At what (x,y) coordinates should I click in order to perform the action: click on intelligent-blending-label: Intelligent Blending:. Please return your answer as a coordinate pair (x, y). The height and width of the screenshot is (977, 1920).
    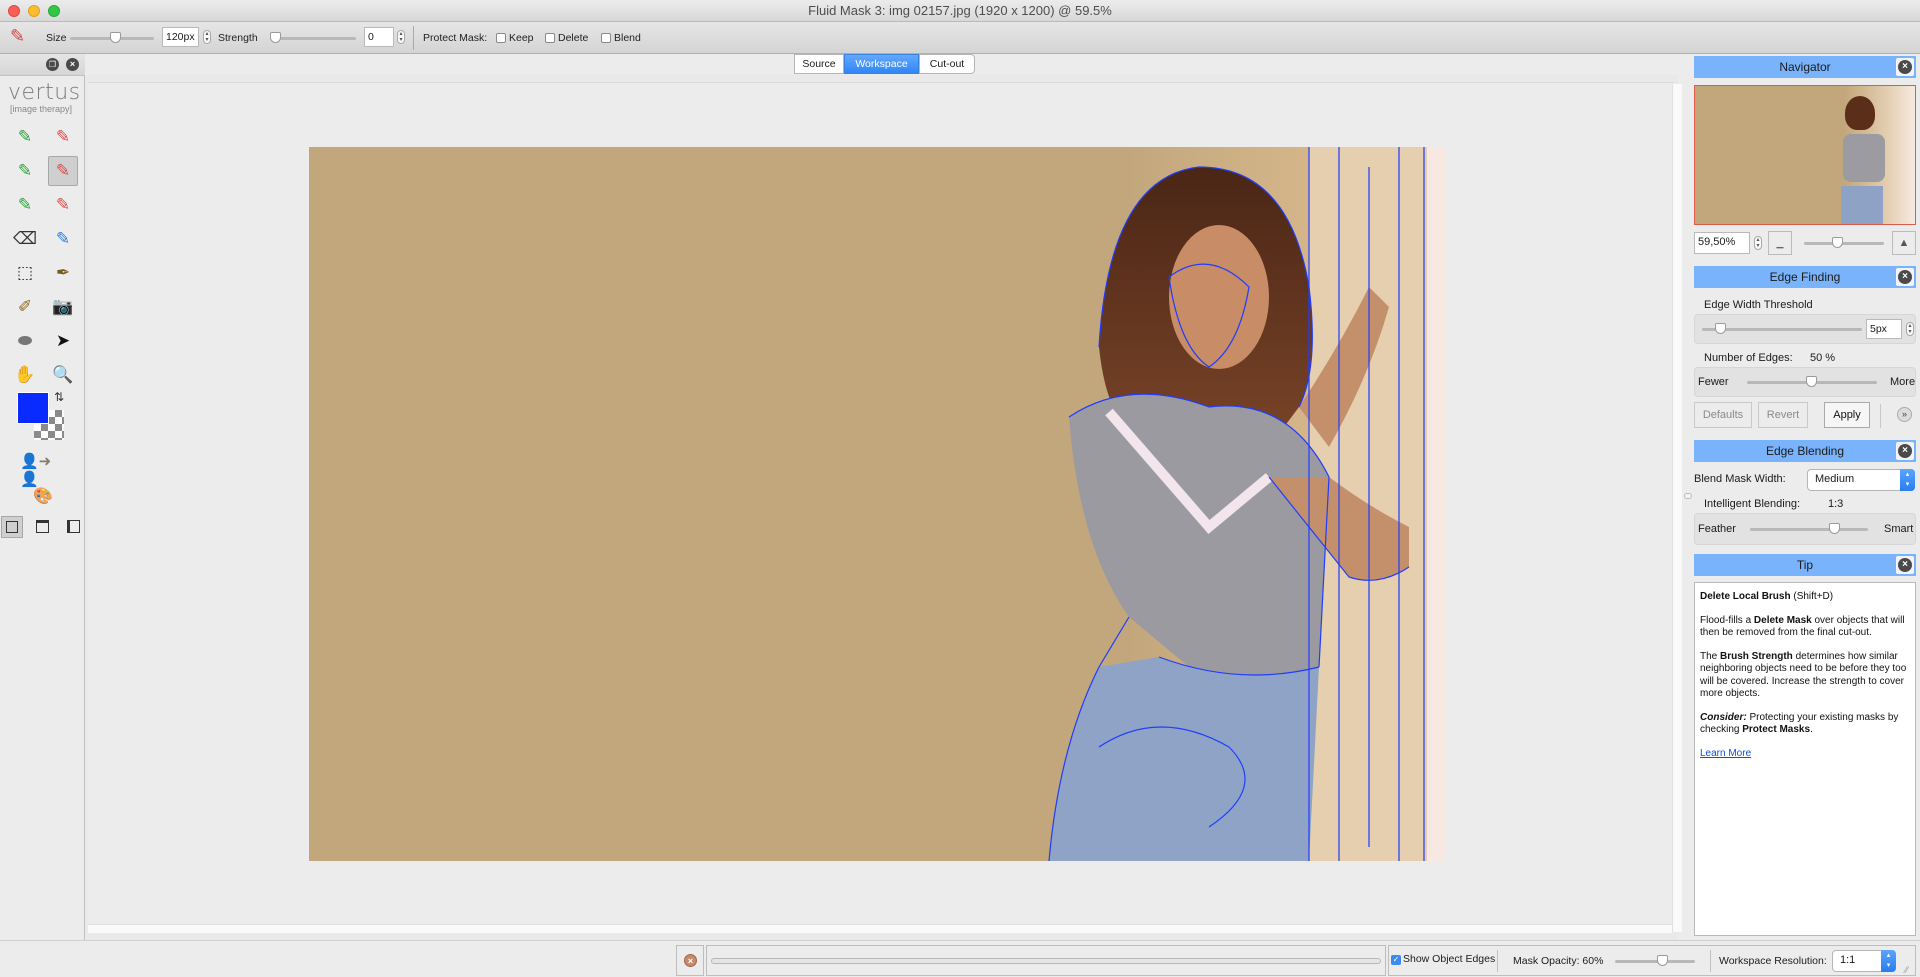
    Looking at the image, I should click on (1752, 504).